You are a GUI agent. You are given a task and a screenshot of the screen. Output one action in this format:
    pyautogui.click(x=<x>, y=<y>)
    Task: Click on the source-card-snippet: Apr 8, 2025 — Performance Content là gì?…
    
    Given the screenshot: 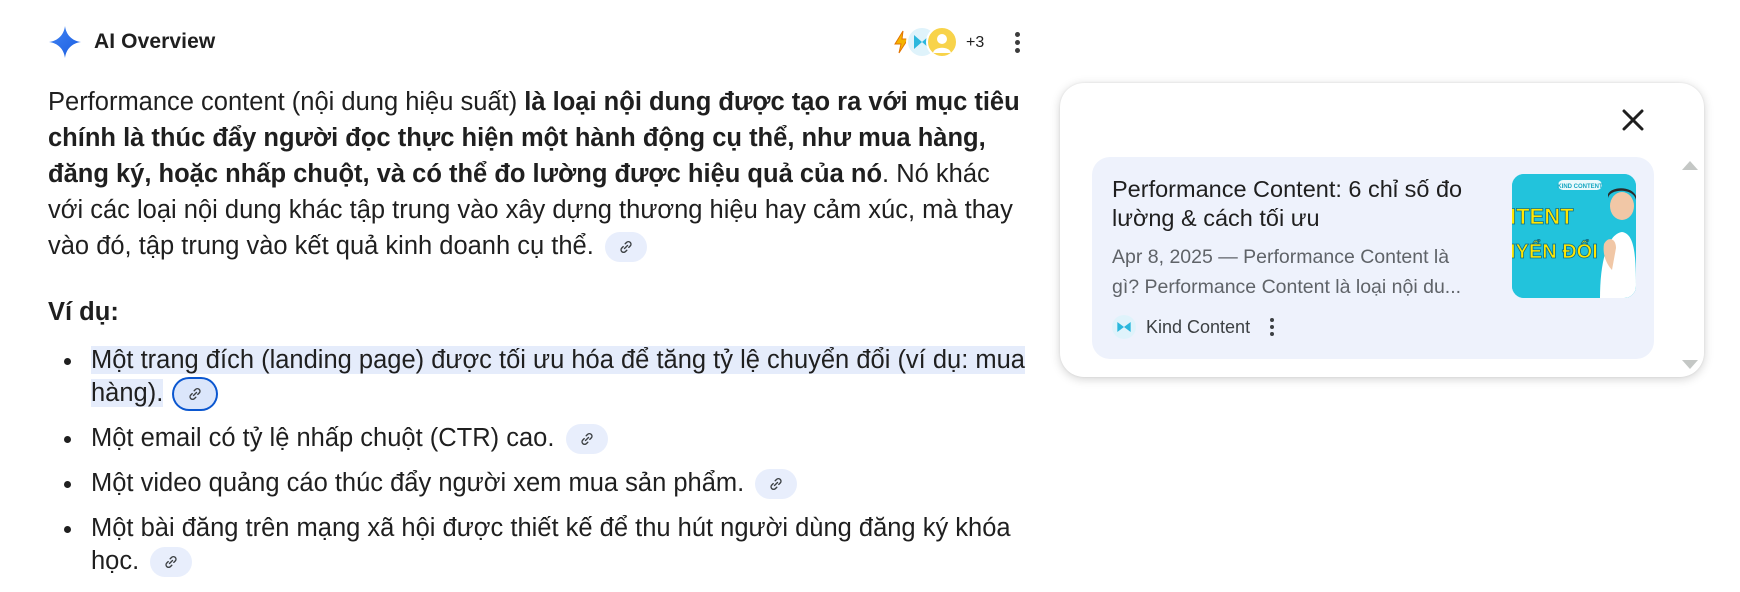 What is the action you would take?
    pyautogui.click(x=1304, y=272)
    